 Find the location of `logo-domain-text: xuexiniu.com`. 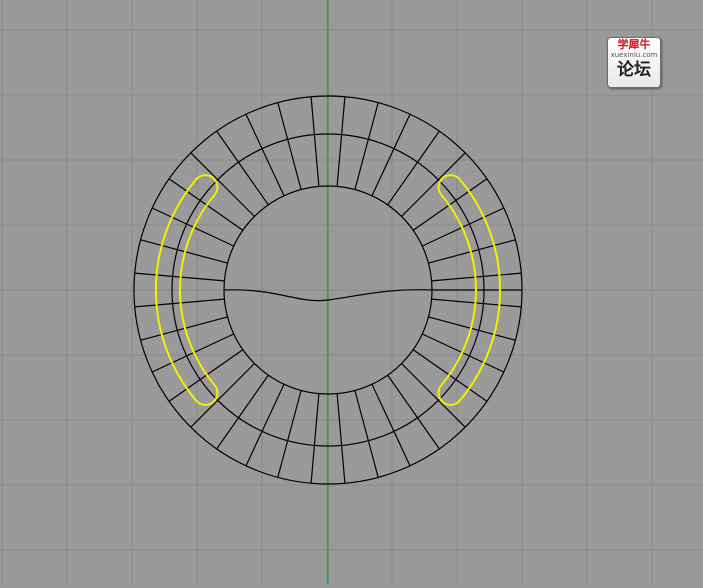

logo-domain-text: xuexiniu.com is located at coordinates (634, 55).